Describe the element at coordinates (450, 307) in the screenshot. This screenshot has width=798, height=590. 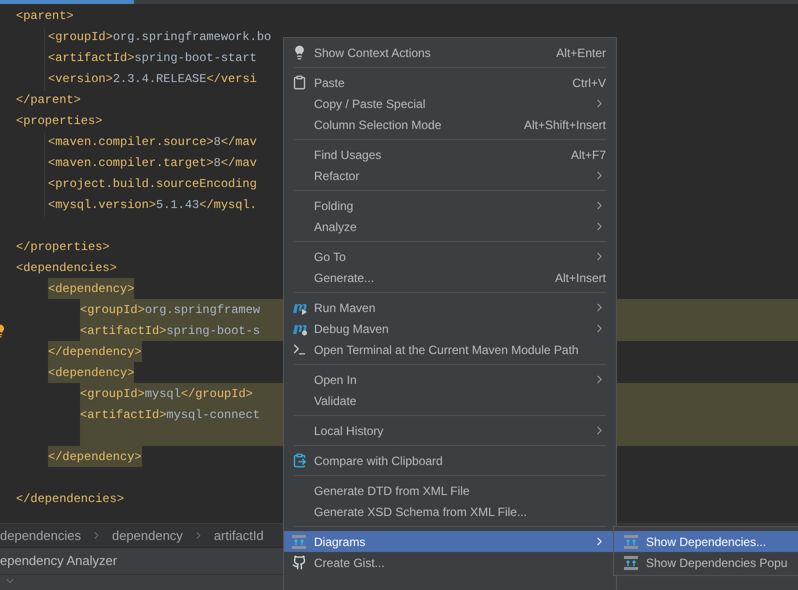
I see `menu-item: Run Maven` at that location.